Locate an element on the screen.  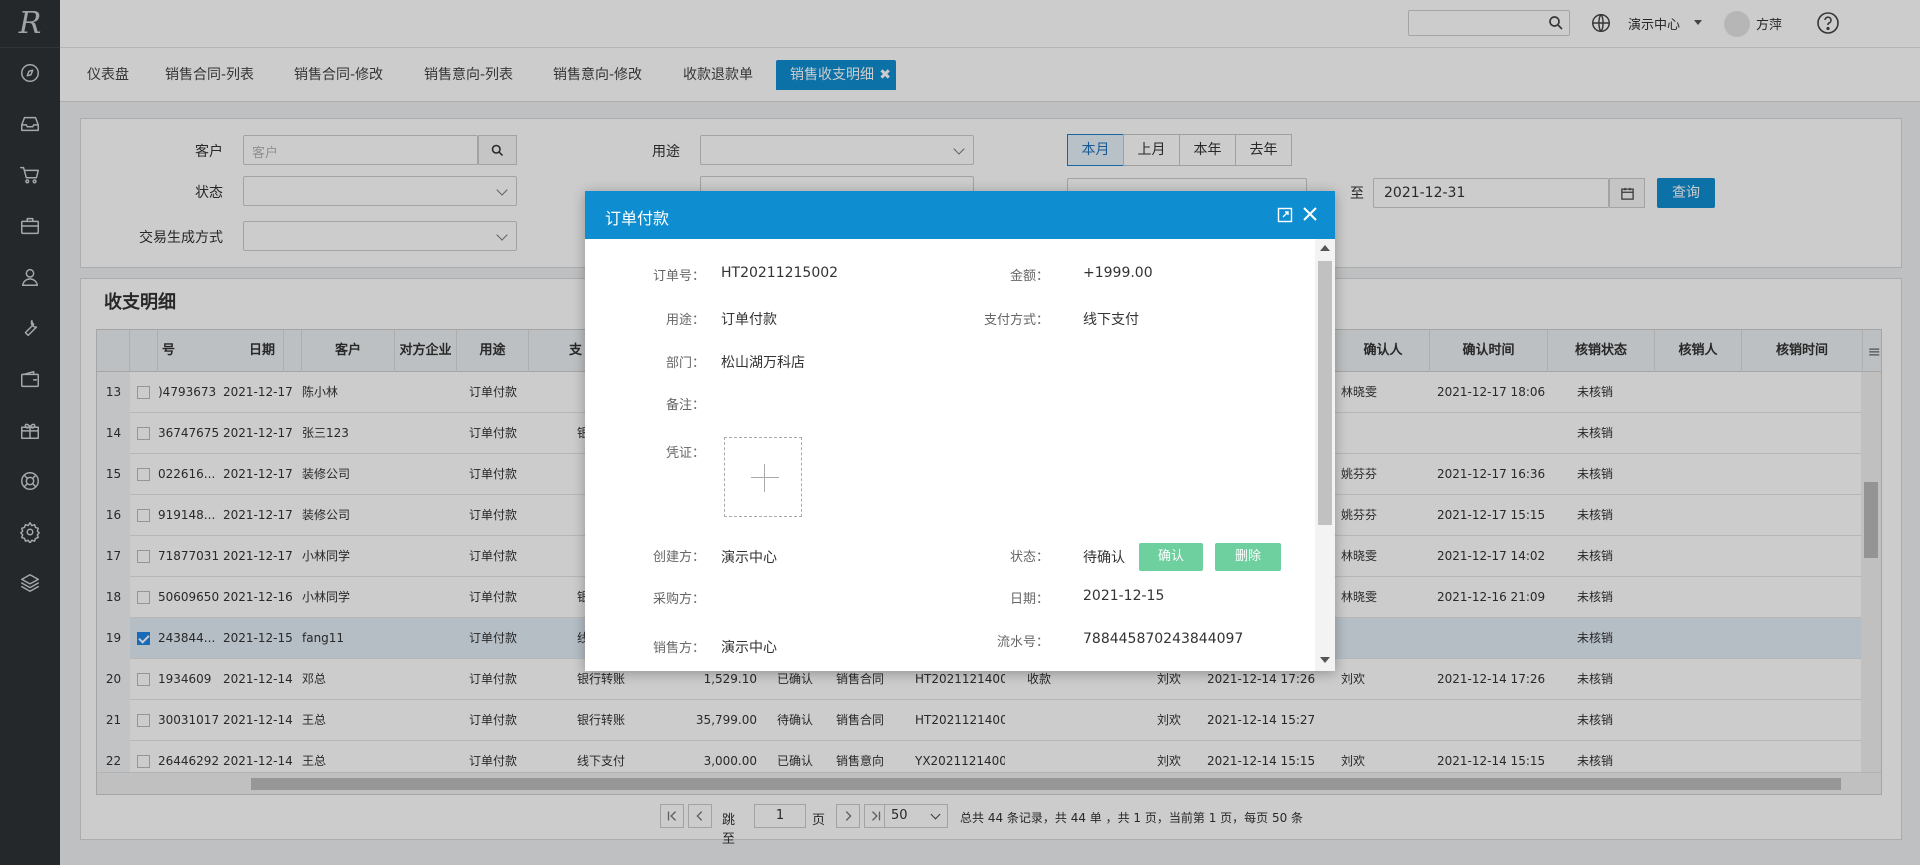
creator-label: 创建方： is located at coordinates (678, 557).